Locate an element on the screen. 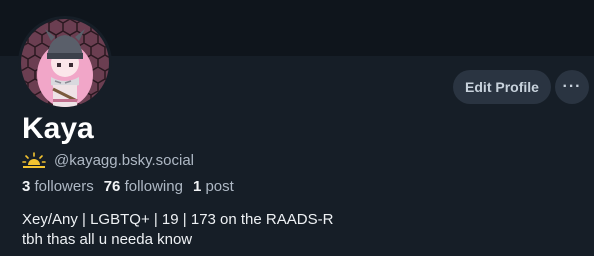 This screenshot has width=594, height=256. profile-stats: 3 followers 76 following 1 post is located at coordinates (128, 186).